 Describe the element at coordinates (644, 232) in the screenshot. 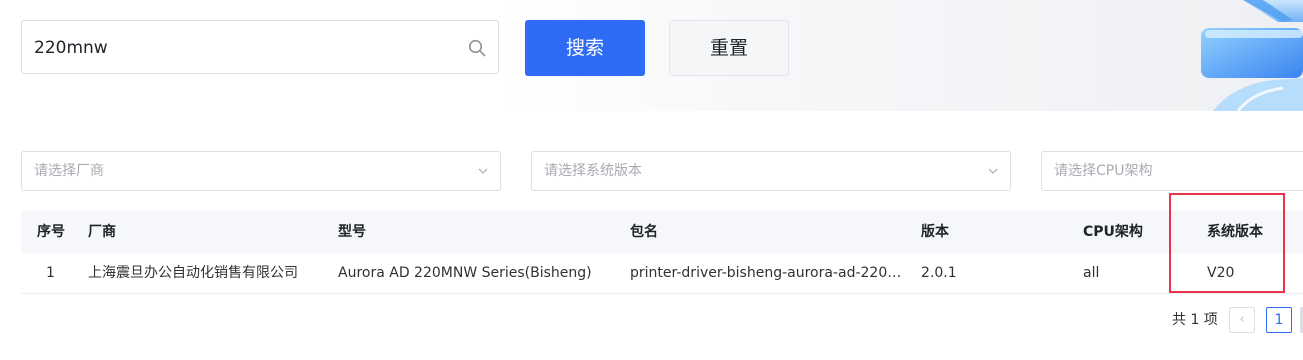

I see `header-package: 包名` at that location.